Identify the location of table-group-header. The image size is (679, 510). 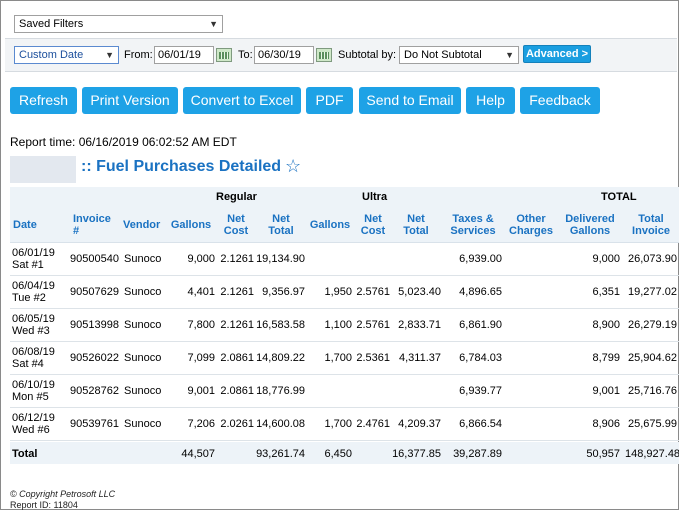
(344, 197).